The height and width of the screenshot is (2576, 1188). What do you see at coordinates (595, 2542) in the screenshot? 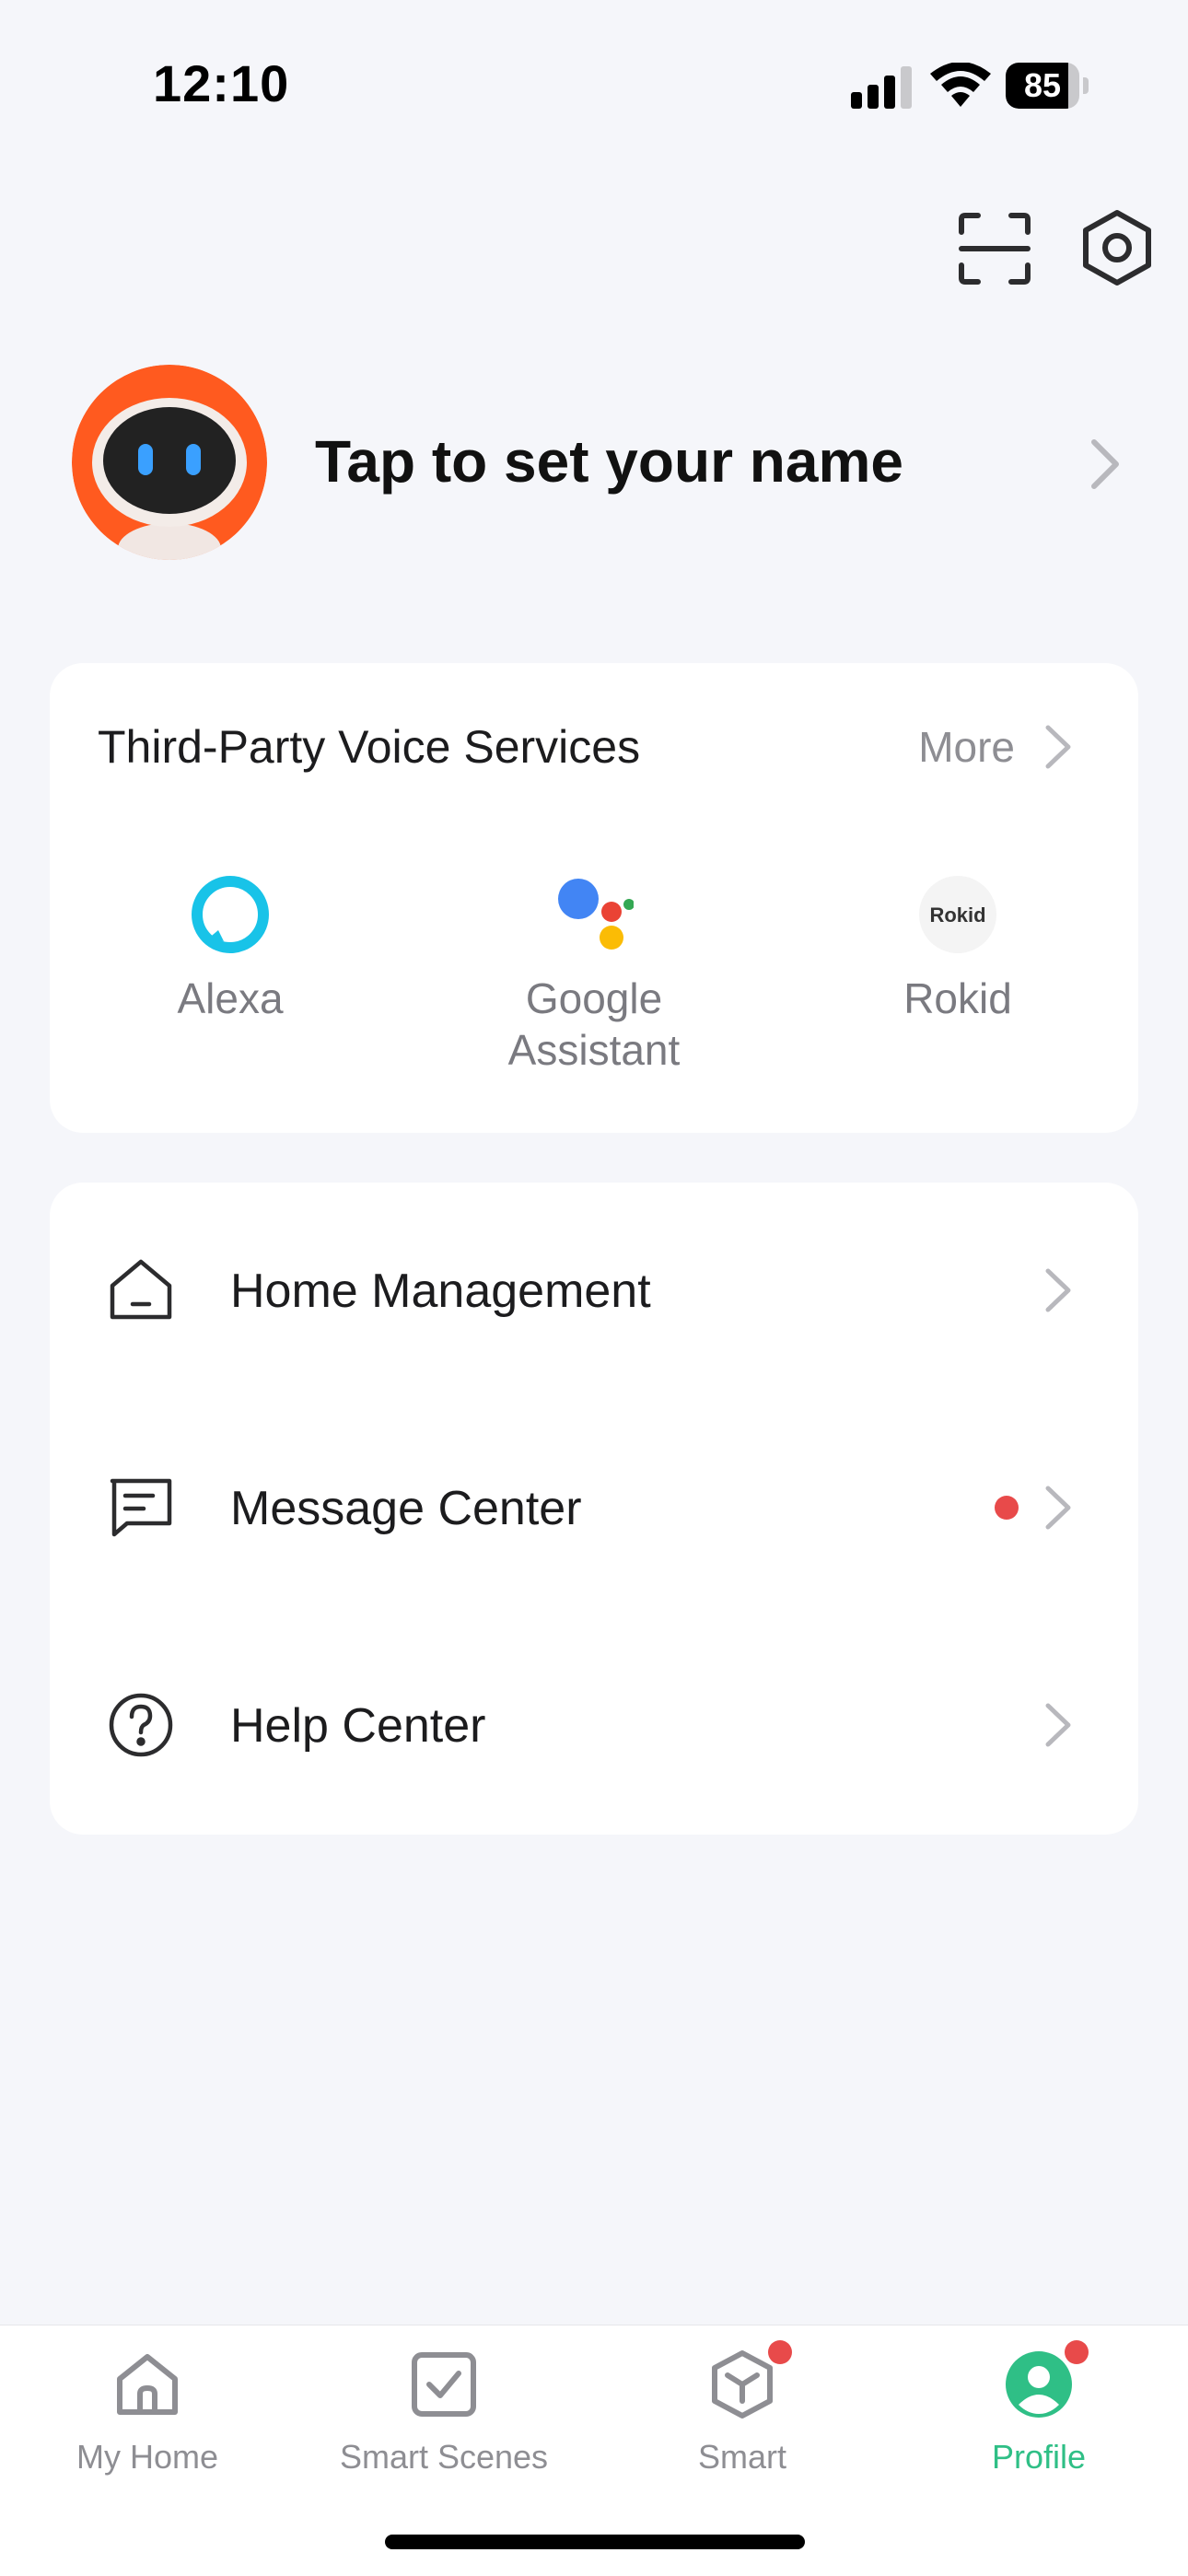
I see `home-indicator` at bounding box center [595, 2542].